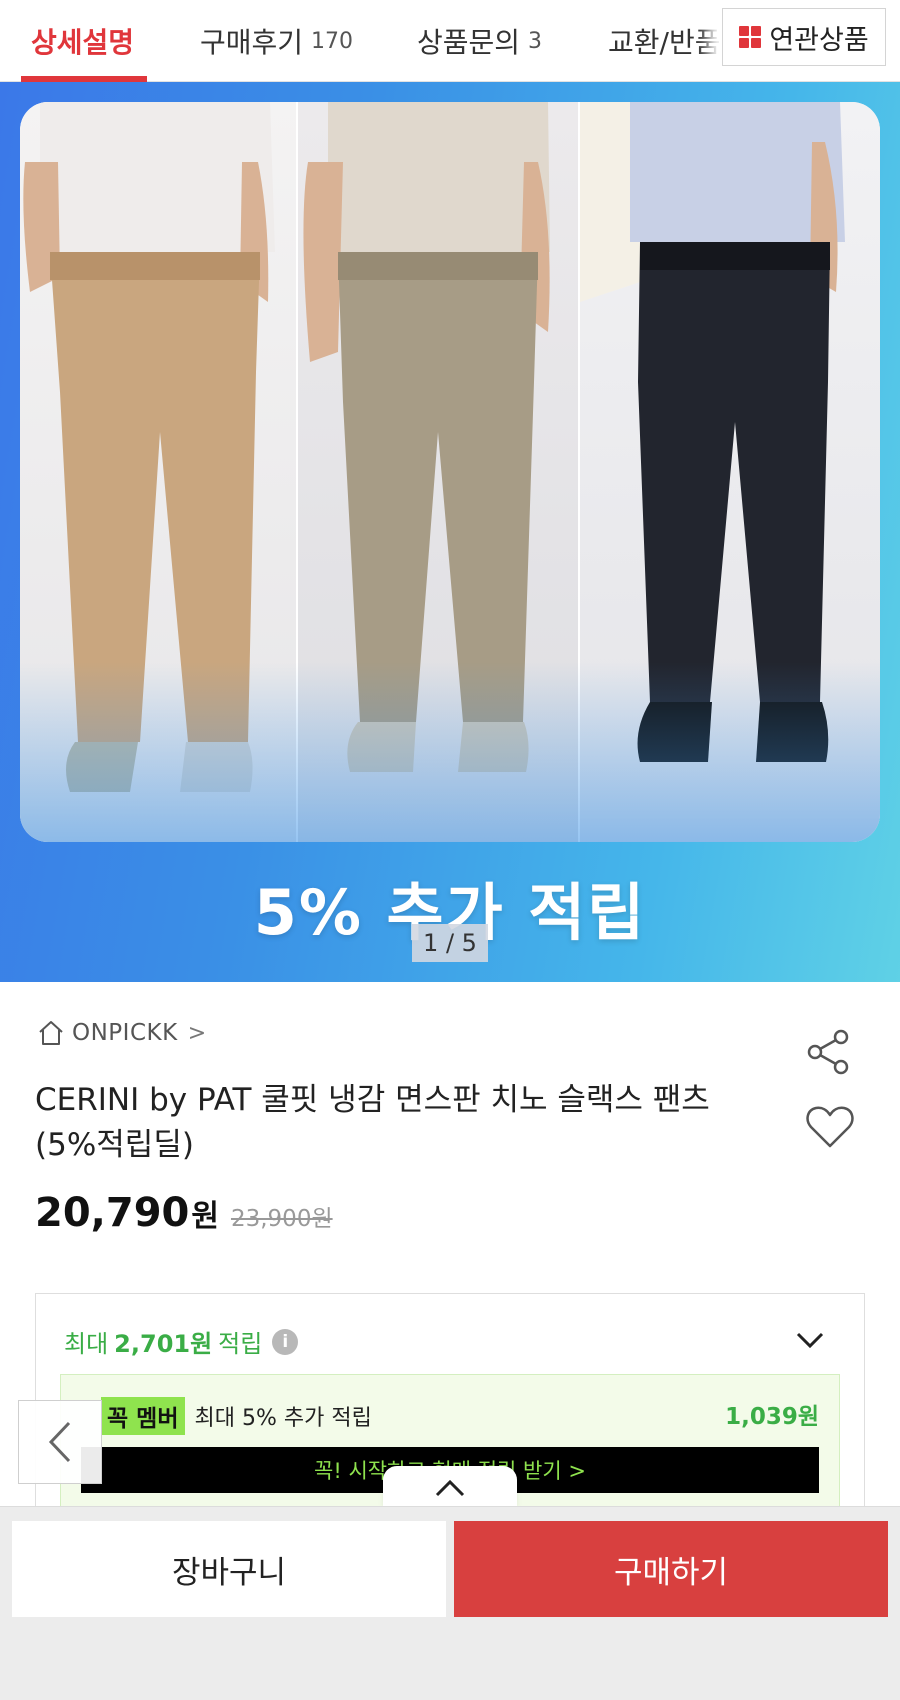 The height and width of the screenshot is (1700, 900). Describe the element at coordinates (86, 1344) in the screenshot. I see `reward-prefix: 최대` at that location.